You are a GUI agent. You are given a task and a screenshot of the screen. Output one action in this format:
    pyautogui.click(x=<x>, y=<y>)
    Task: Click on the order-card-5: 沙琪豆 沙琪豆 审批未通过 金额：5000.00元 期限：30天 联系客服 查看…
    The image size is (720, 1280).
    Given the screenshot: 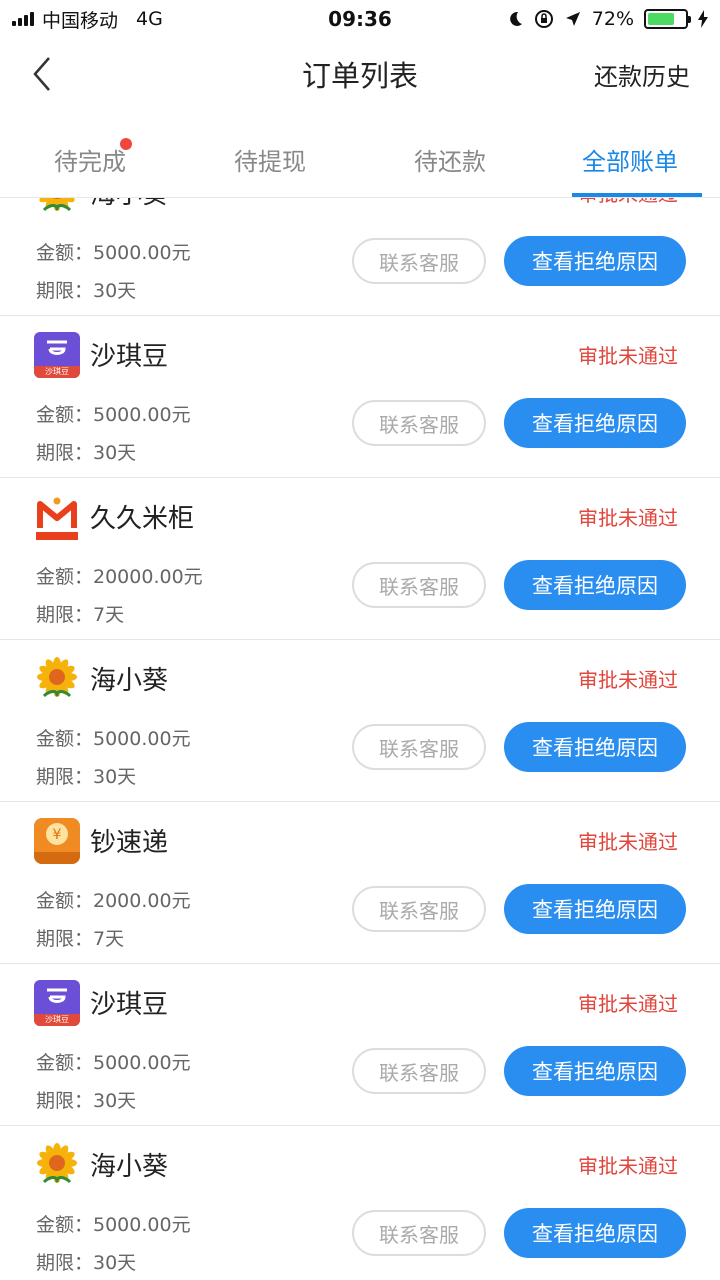 What is the action you would take?
    pyautogui.click(x=360, y=1045)
    